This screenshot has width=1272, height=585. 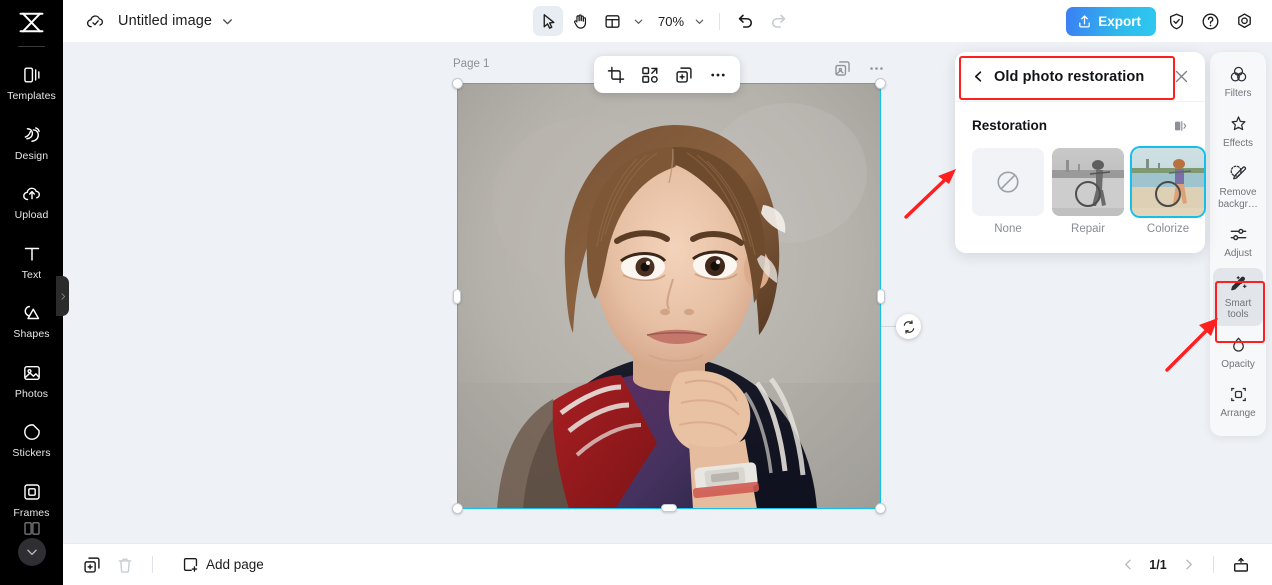 What do you see at coordinates (1088, 229) in the screenshot?
I see `option-label: Repair` at bounding box center [1088, 229].